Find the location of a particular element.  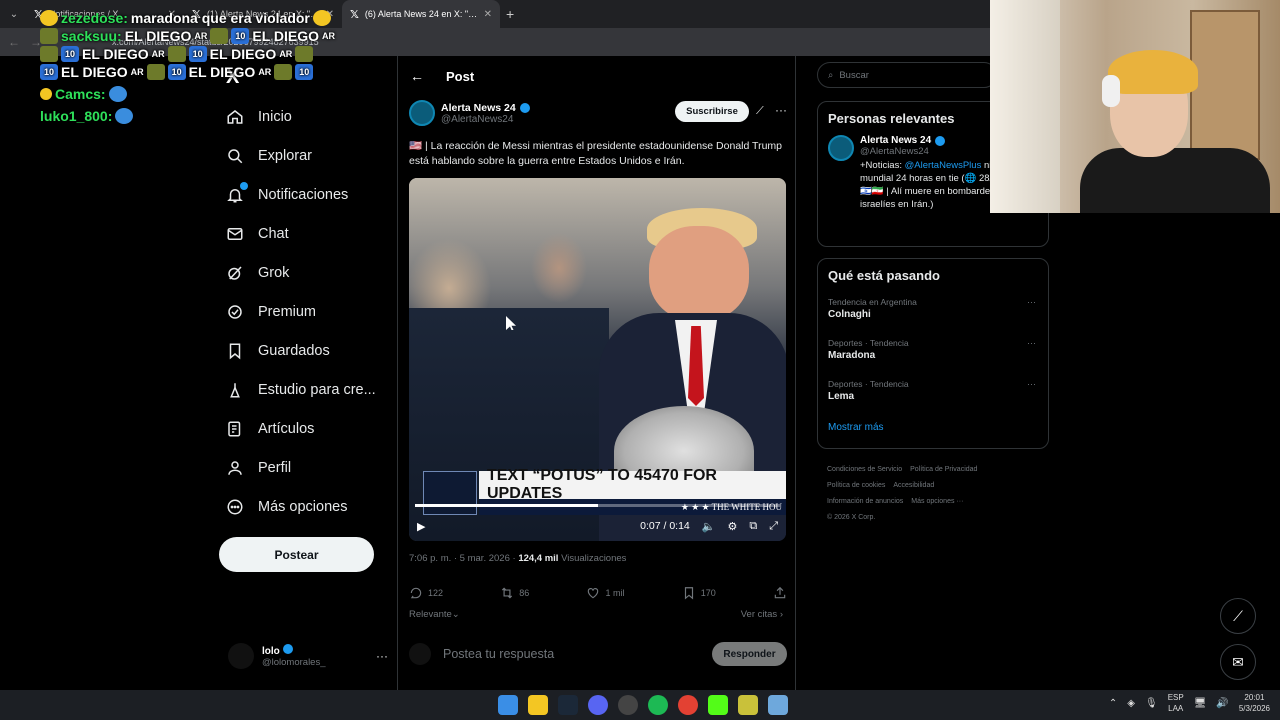

obs-icon is located at coordinates (628, 705).